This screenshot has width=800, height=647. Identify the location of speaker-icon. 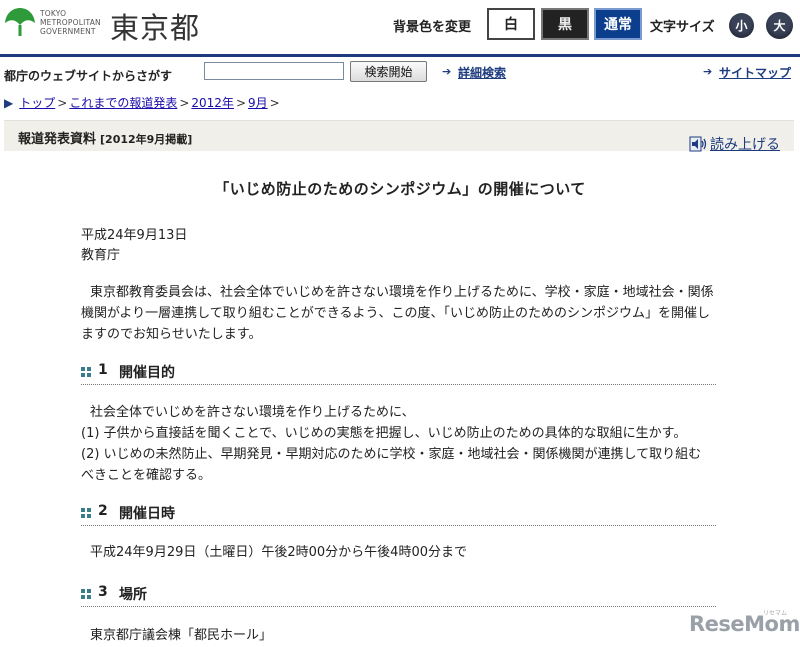
(698, 144).